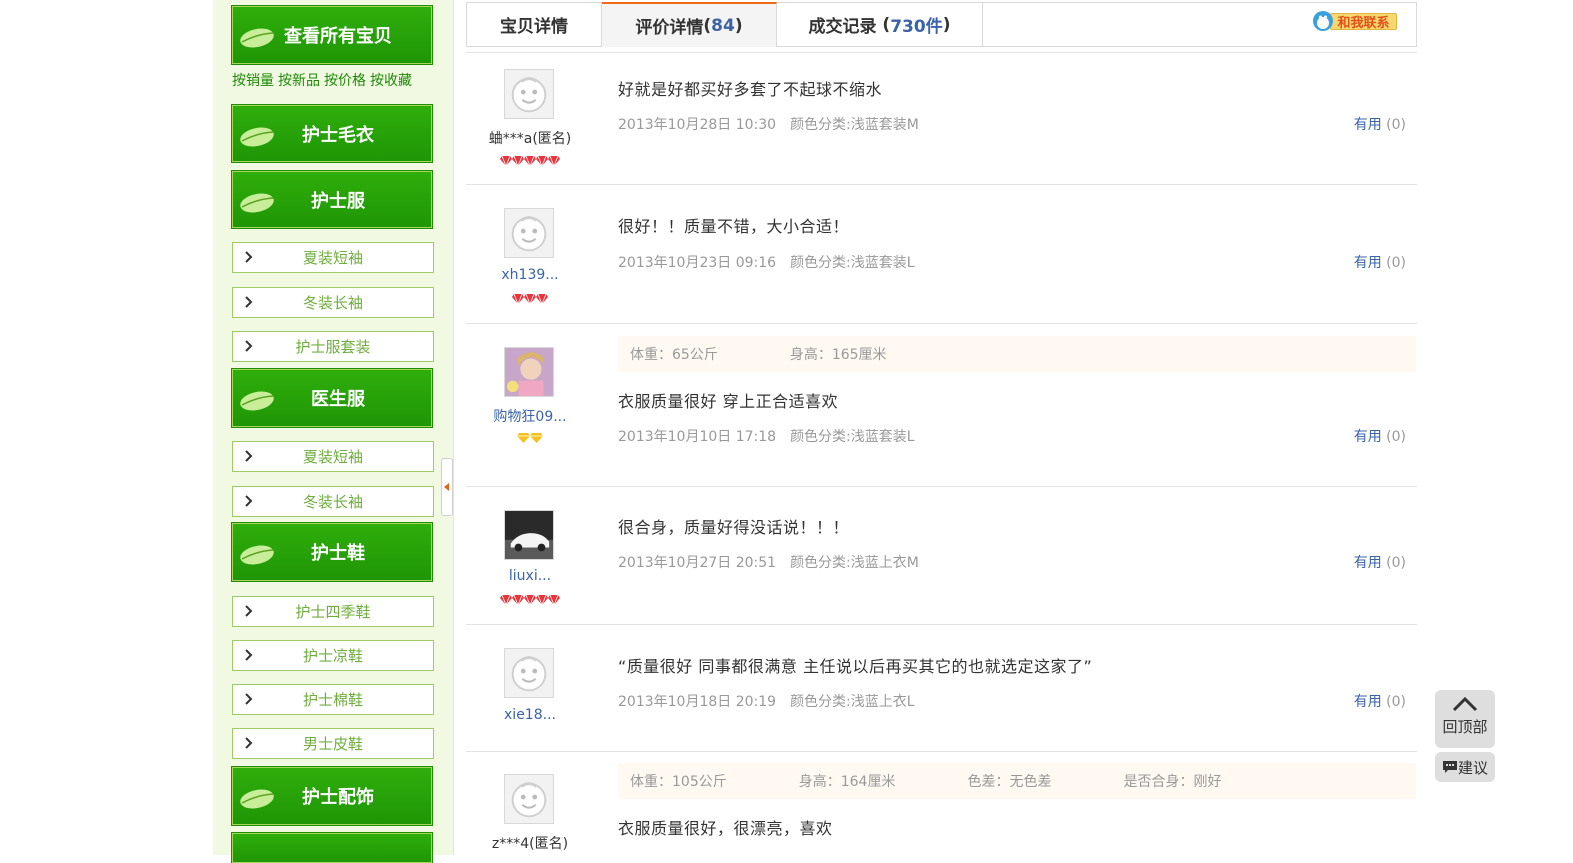  Describe the element at coordinates (338, 135) in the screenshot. I see `category-label: 护士毛衣` at that location.